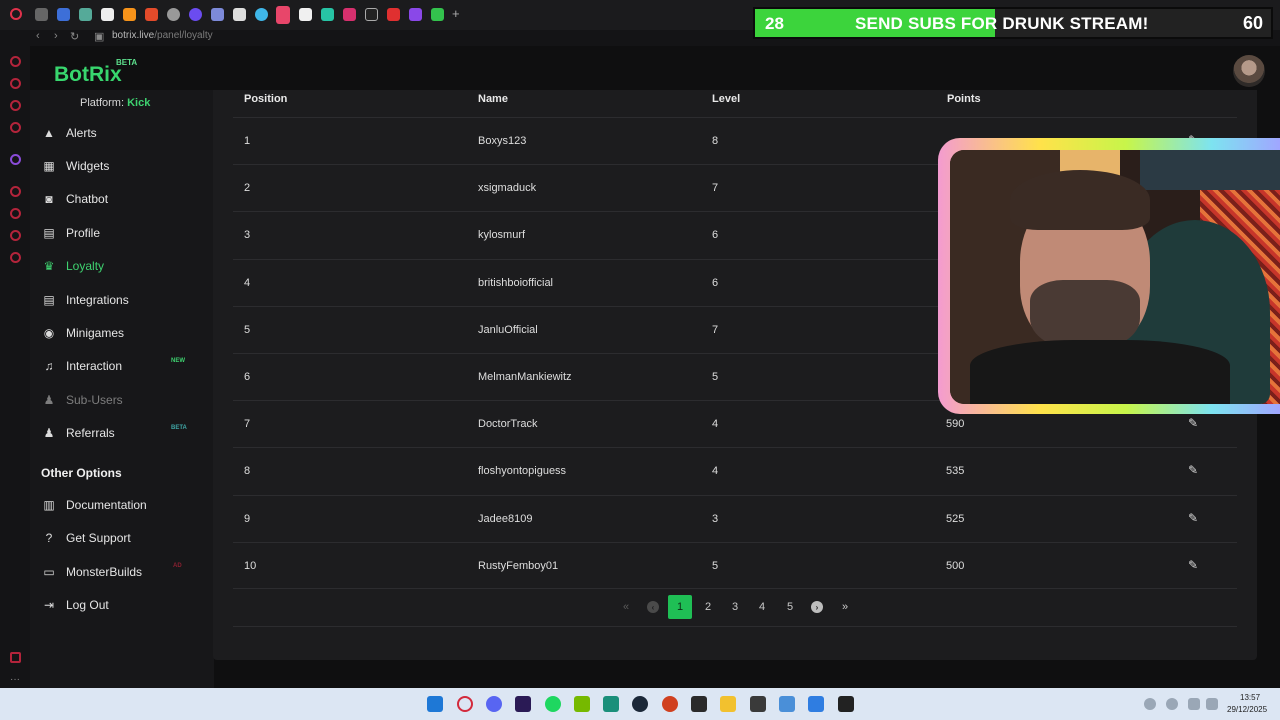 This screenshot has width=1280, height=720. What do you see at coordinates (117, 300) in the screenshot?
I see `sidebar-item-integrations: ▤ Integrations` at bounding box center [117, 300].